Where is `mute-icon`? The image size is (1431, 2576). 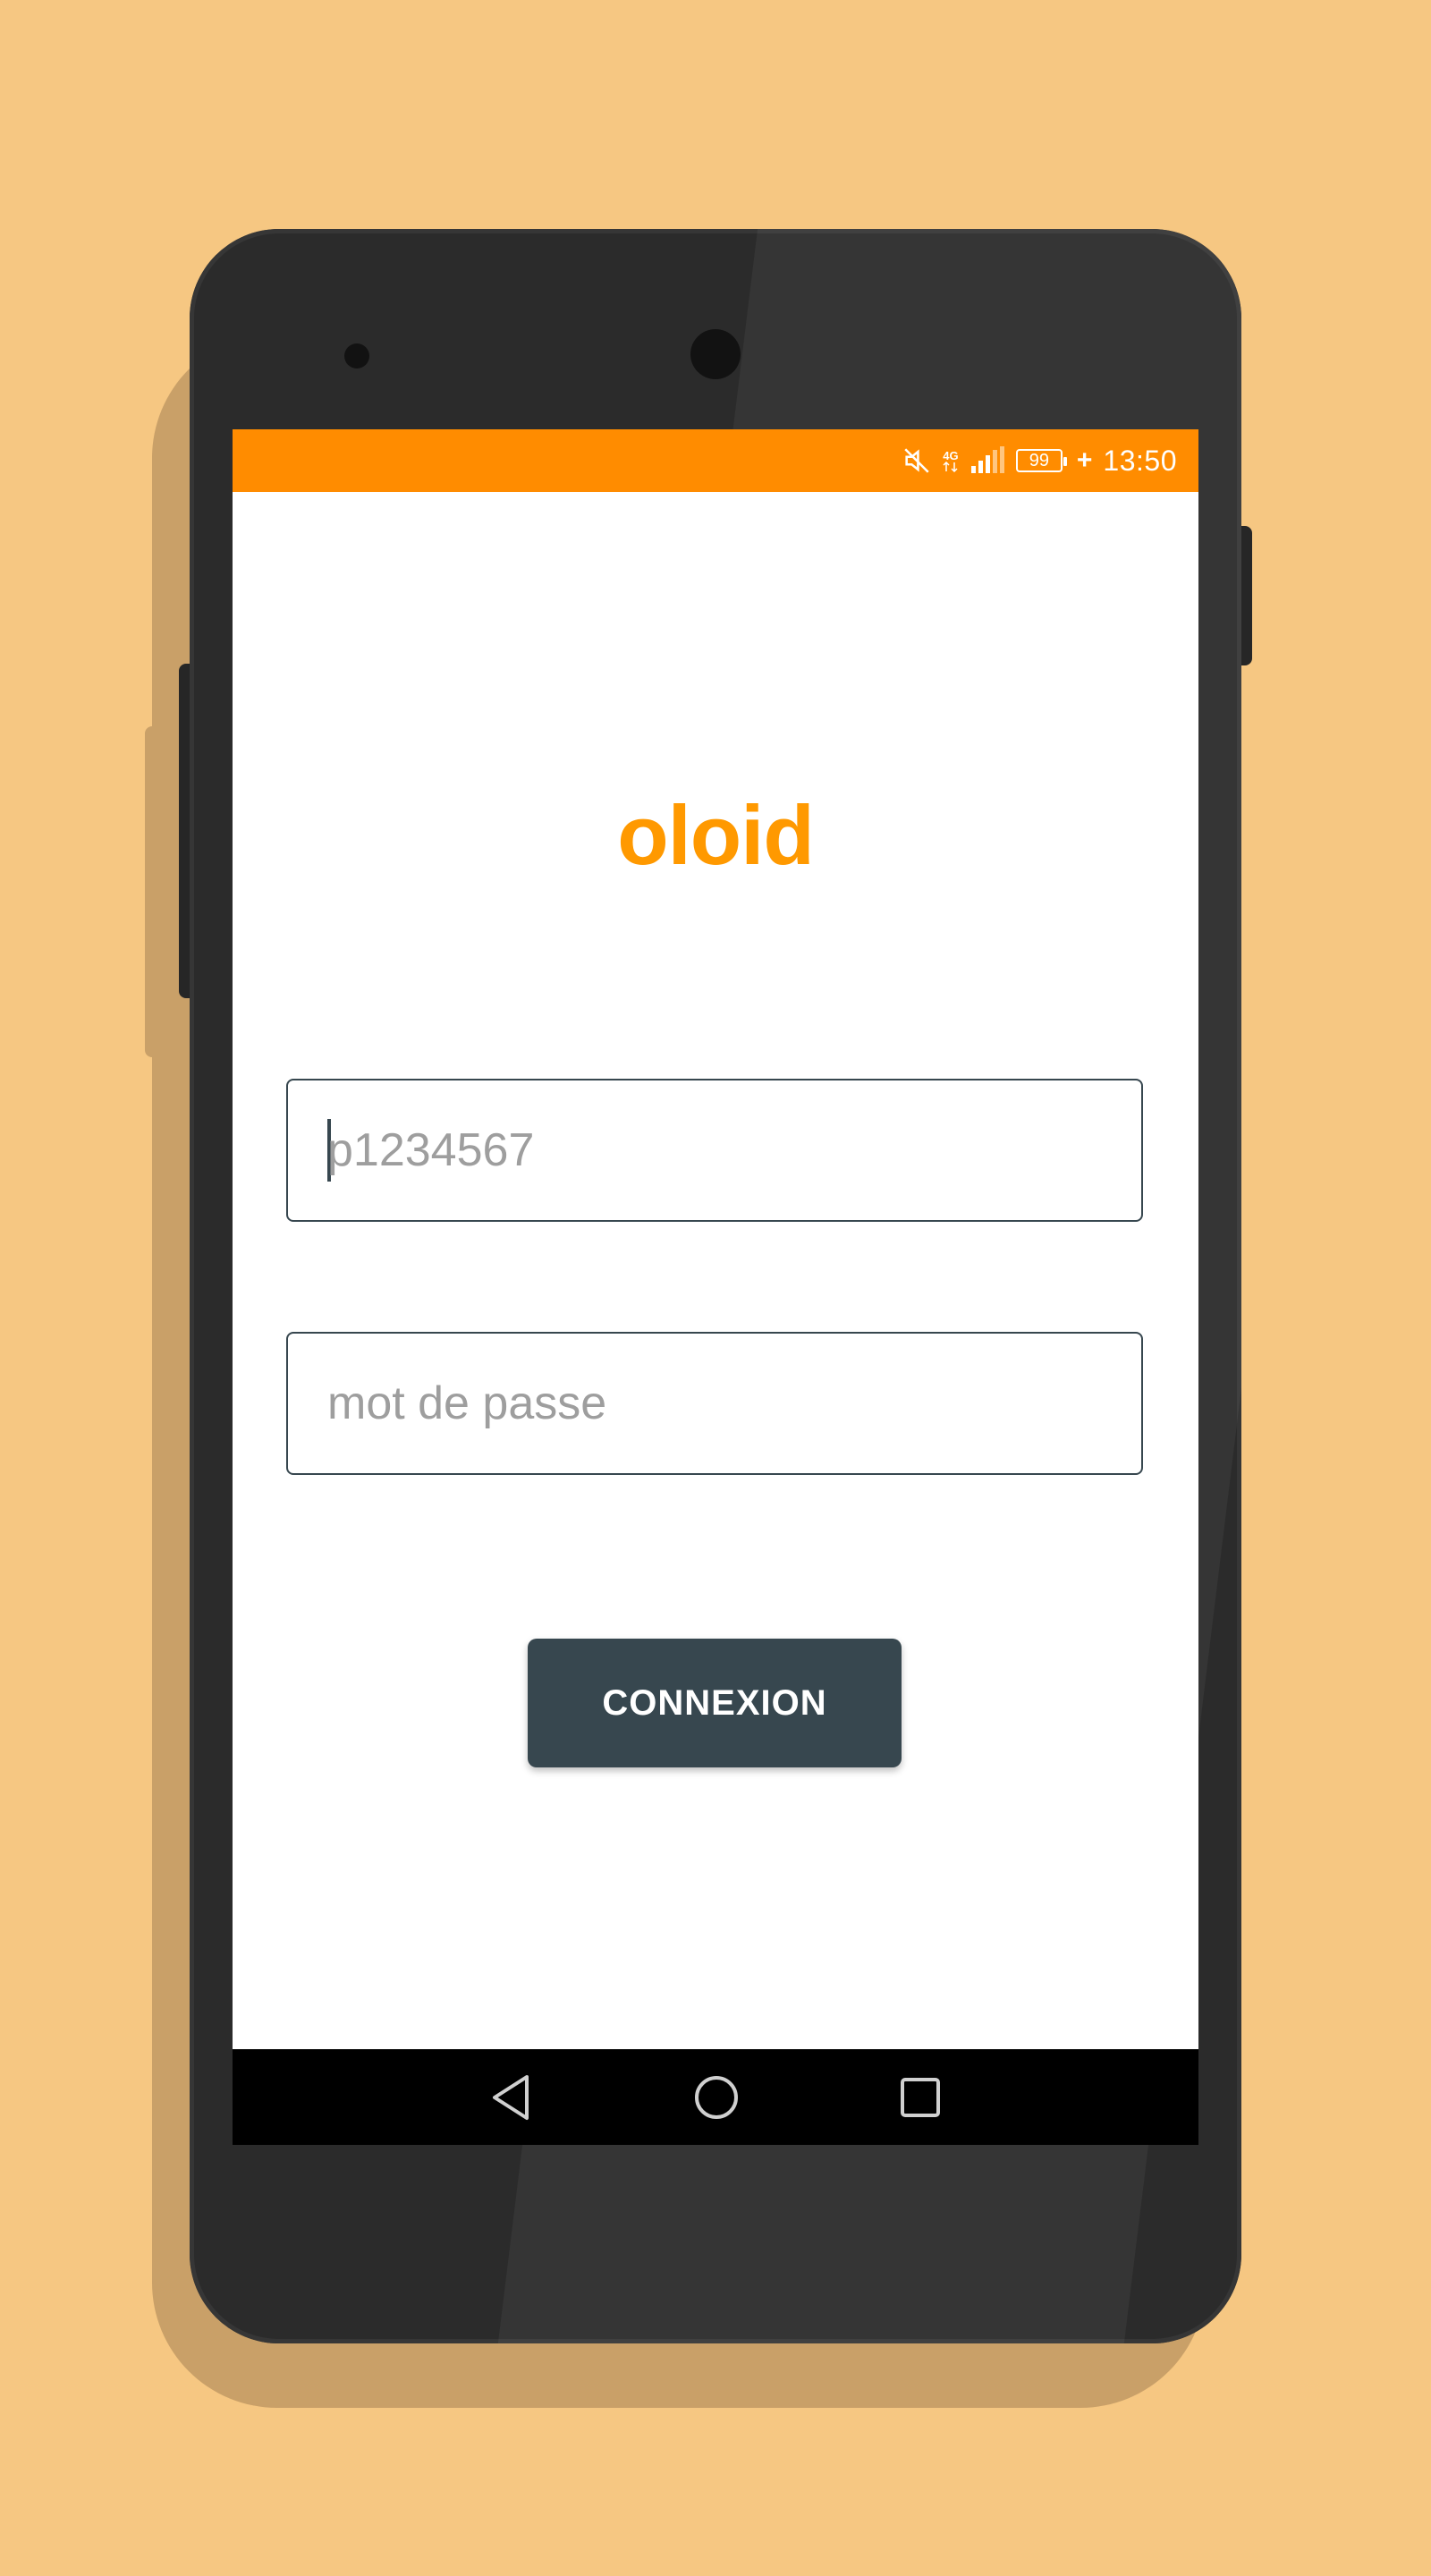 mute-icon is located at coordinates (917, 460).